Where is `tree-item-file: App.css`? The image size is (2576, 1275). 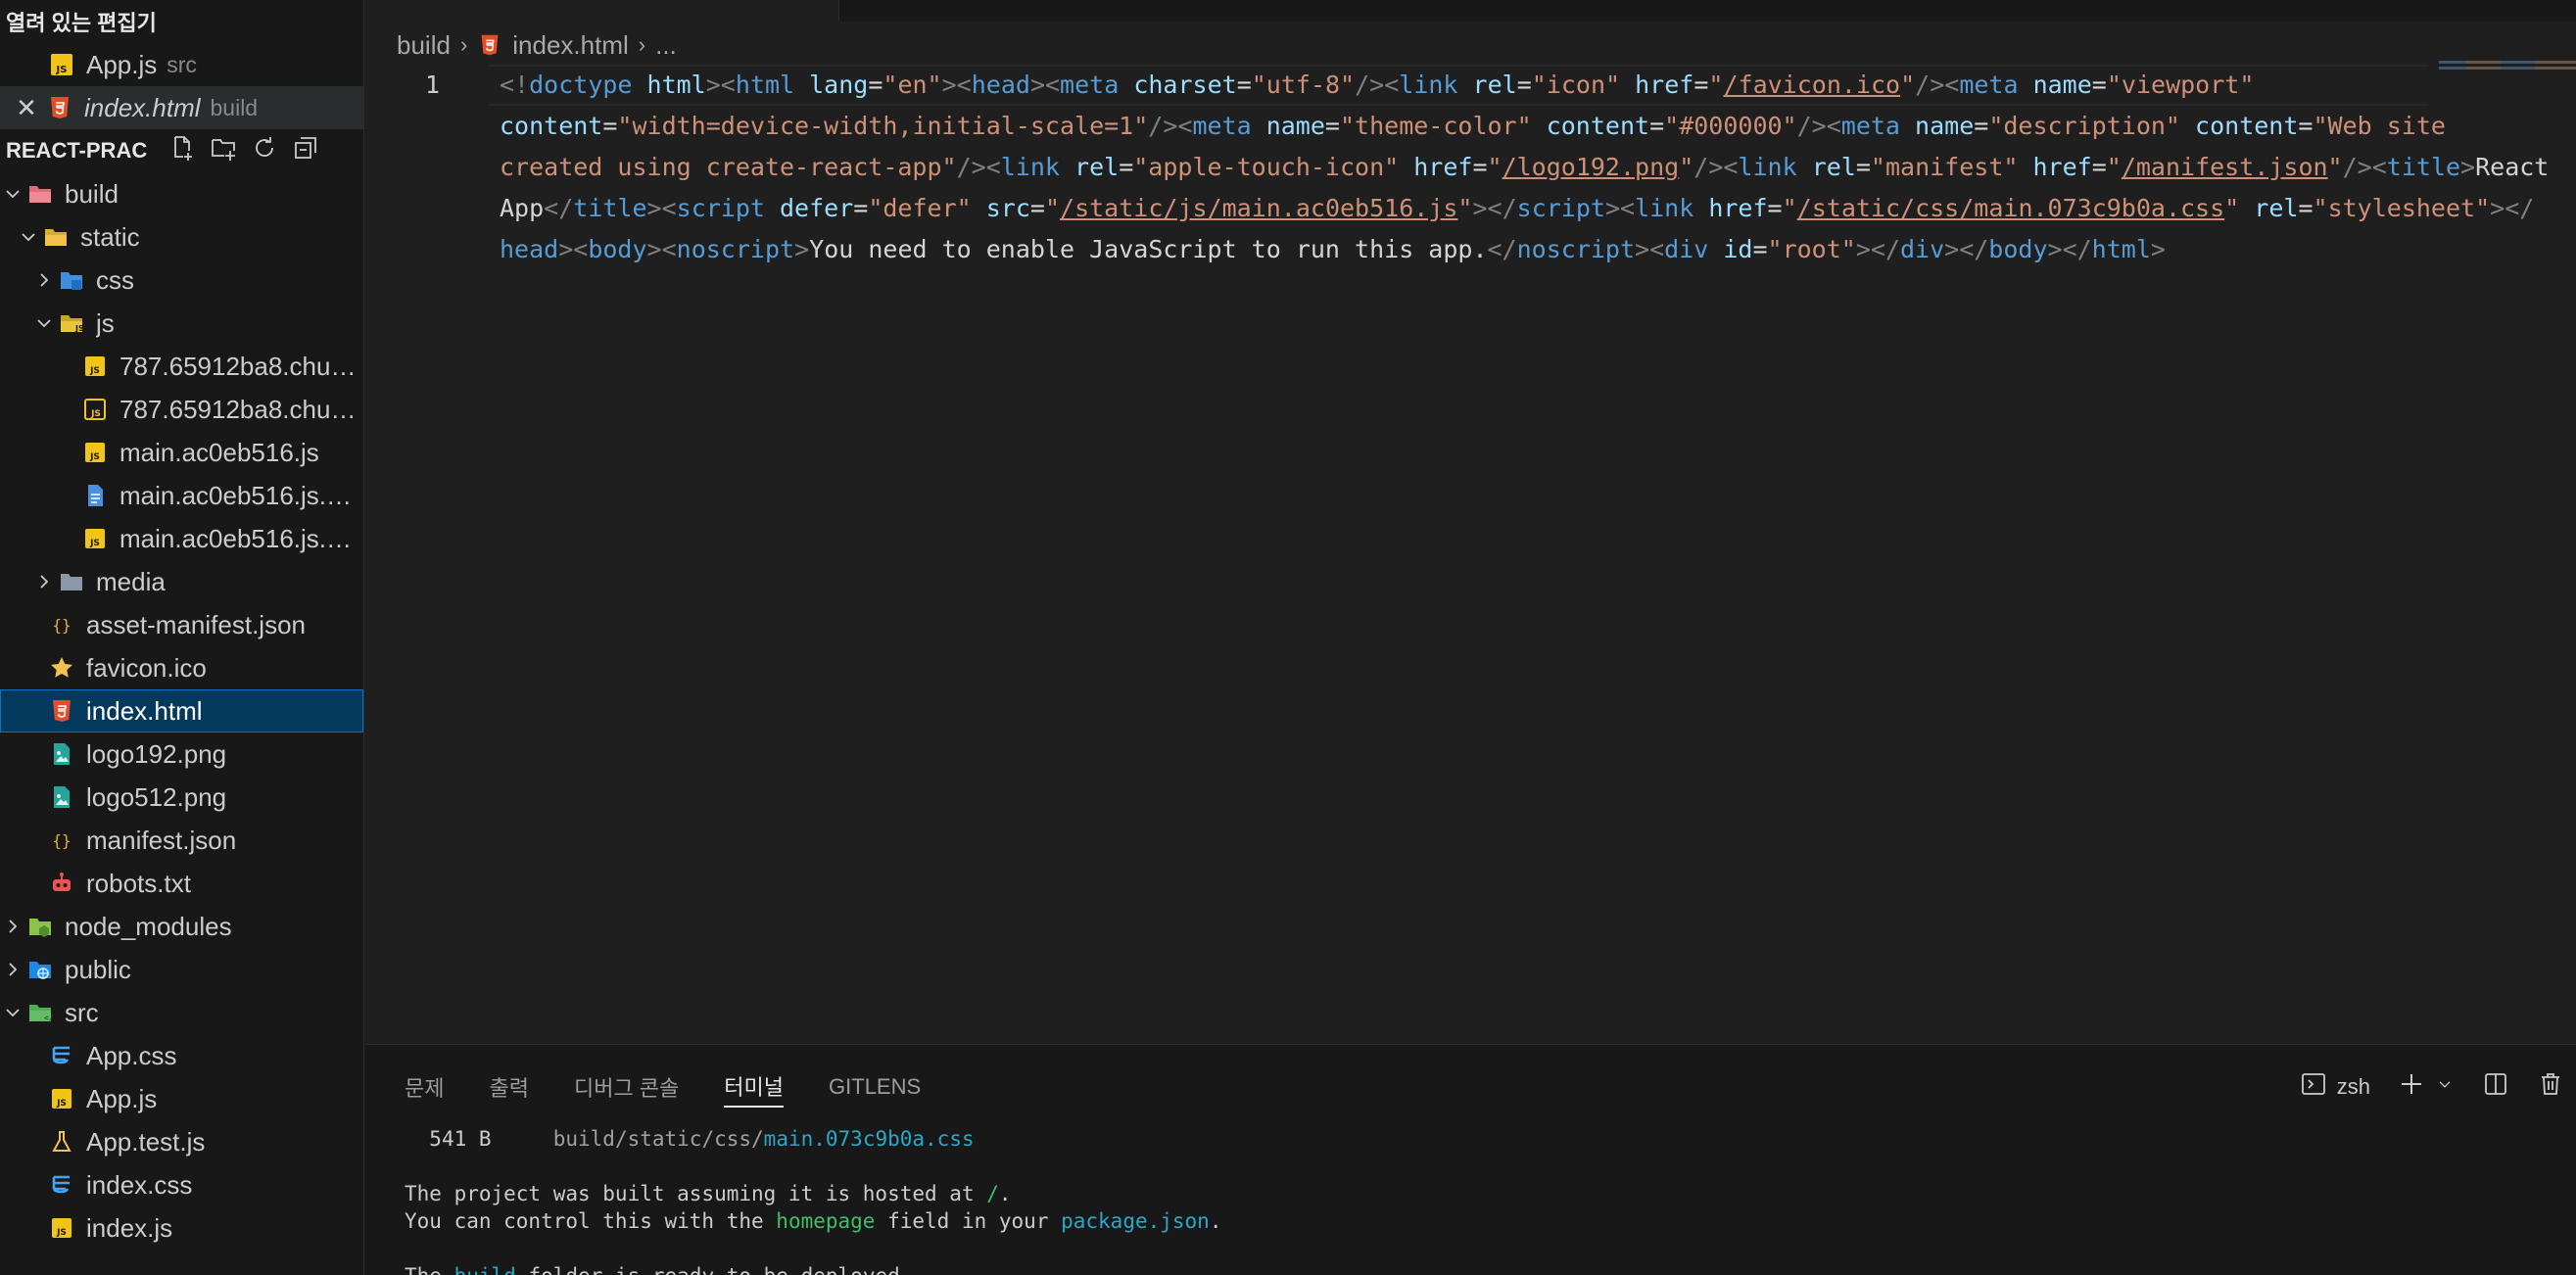
tree-item-file: App.css is located at coordinates (182, 1056).